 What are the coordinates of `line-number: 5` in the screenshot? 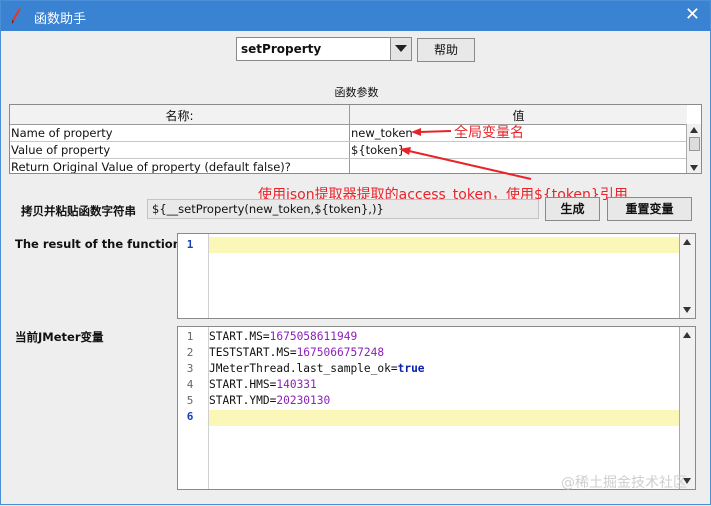 It's located at (190, 400).